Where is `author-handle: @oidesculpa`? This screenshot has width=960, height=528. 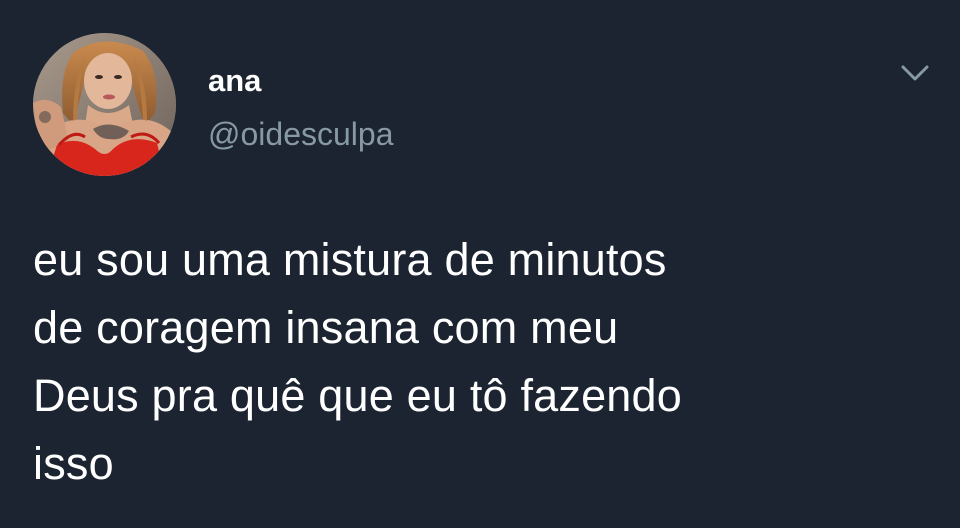
author-handle: @oidesculpa is located at coordinates (300, 134).